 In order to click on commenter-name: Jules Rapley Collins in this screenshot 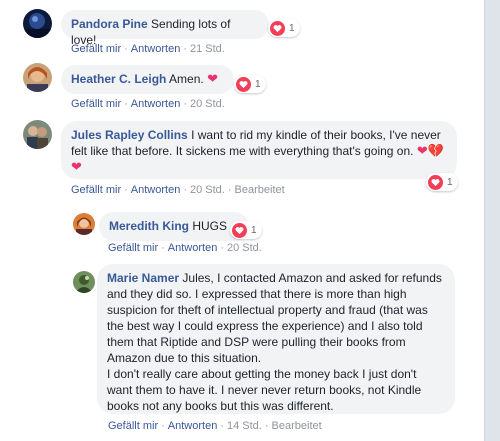, I will do `click(129, 135)`.